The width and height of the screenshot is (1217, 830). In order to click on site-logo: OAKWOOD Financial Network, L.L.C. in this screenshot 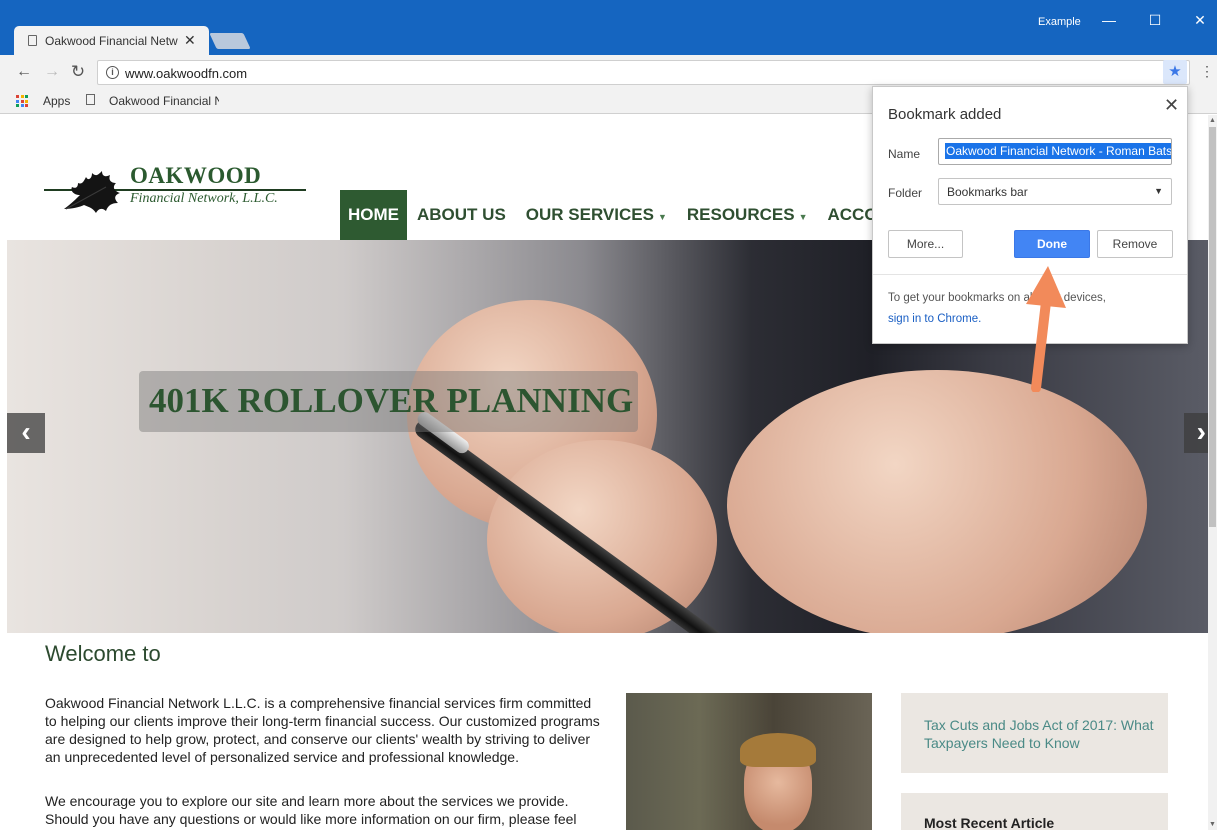, I will do `click(176, 191)`.